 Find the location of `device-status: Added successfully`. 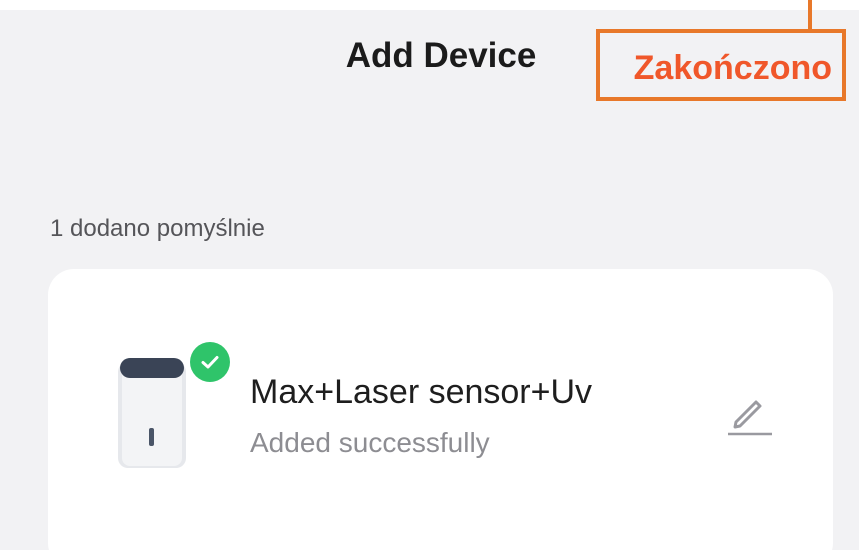

device-status: Added successfully is located at coordinates (370, 442).